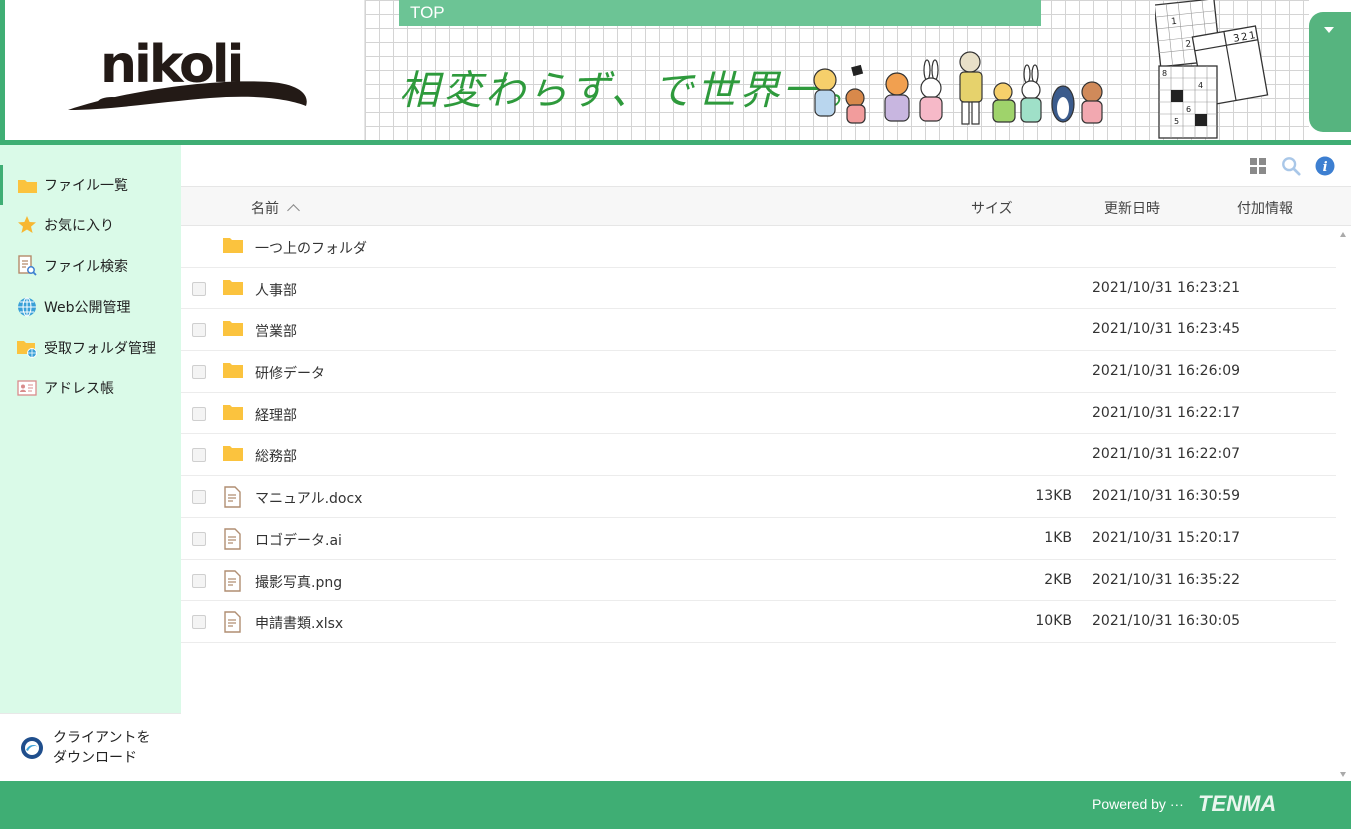  What do you see at coordinates (85, 748) in the screenshot?
I see `download-client-link: クライアントを ダウンロード` at bounding box center [85, 748].